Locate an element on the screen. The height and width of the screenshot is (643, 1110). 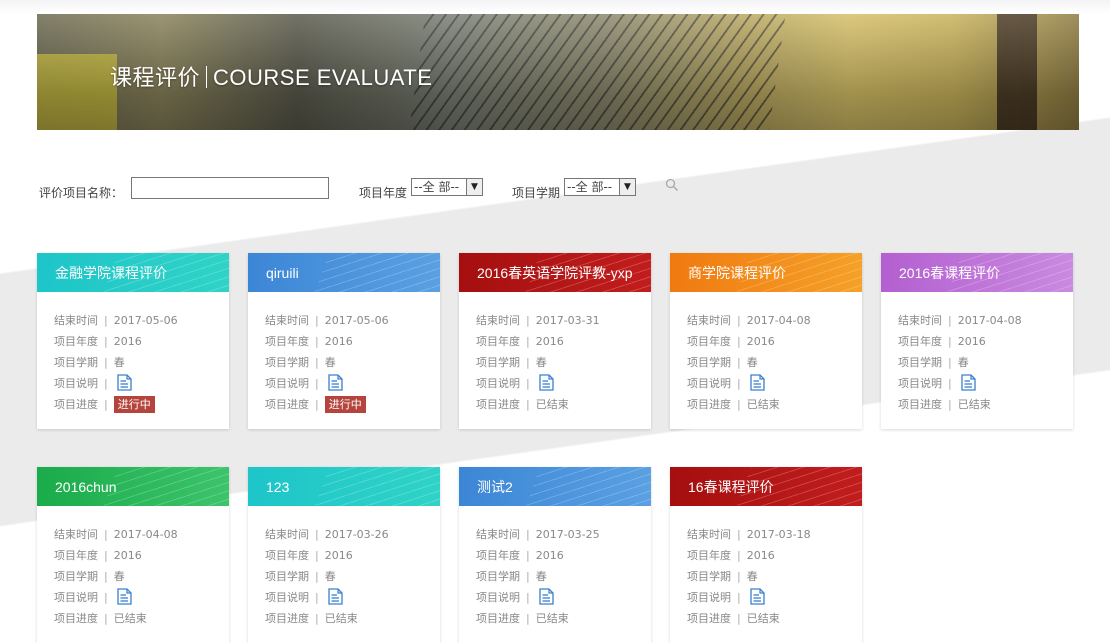
card-header: 金融学院课程评价 is located at coordinates (133, 272).